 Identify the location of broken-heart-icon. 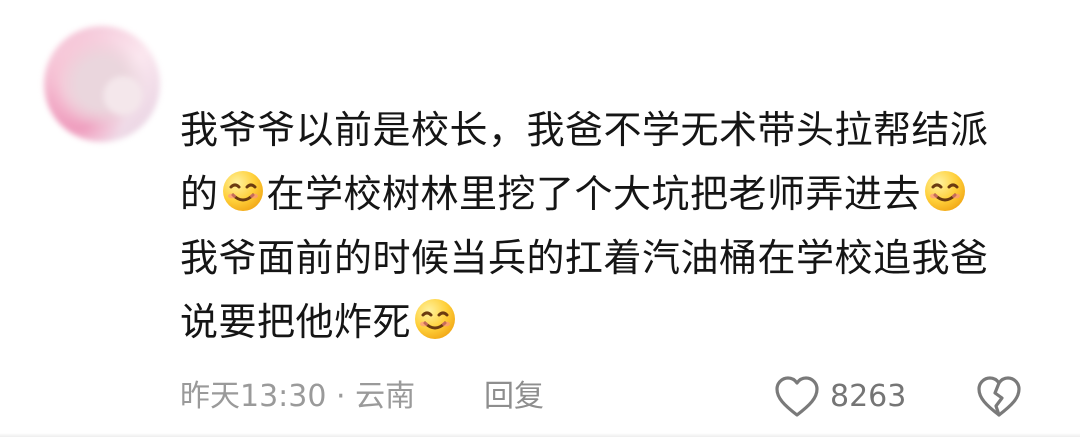
(999, 397).